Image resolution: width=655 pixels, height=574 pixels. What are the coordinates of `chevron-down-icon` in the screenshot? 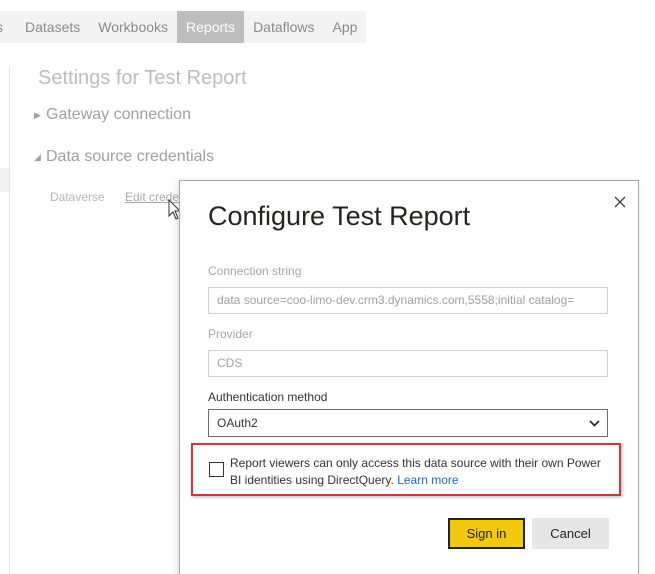 It's located at (594, 423).